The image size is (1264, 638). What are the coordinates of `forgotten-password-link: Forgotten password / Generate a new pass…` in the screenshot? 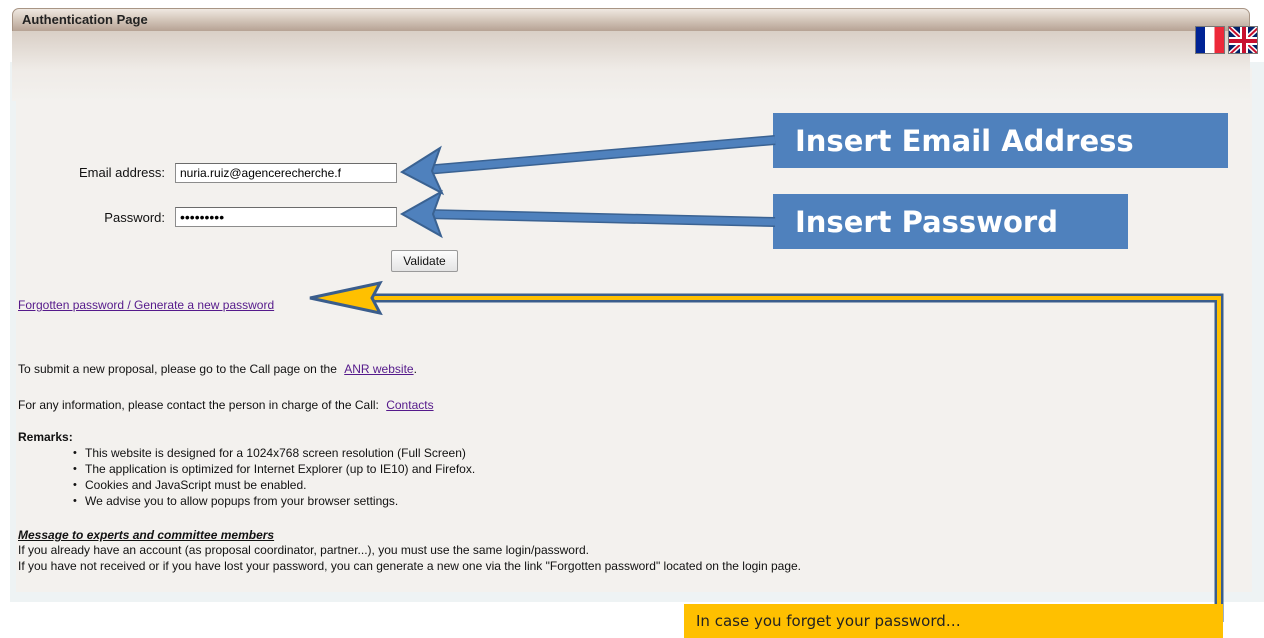 It's located at (146, 305).